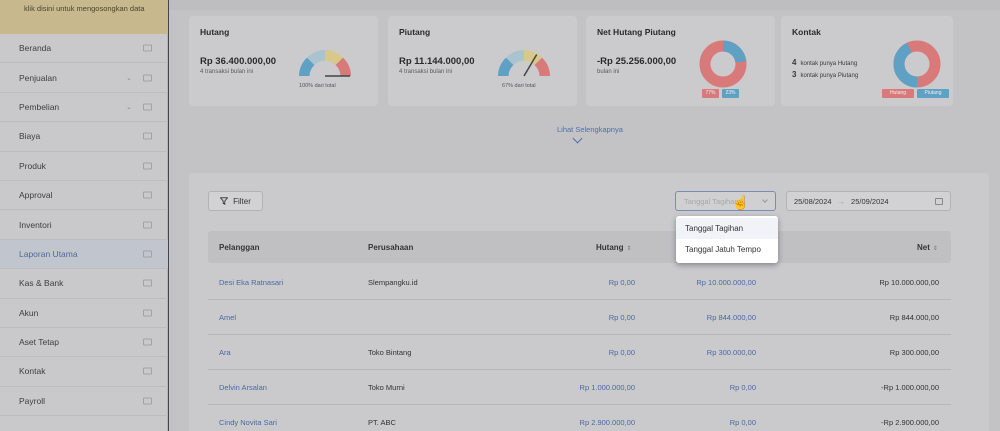 Image resolution: width=1000 pixels, height=431 pixels. What do you see at coordinates (84, 284) in the screenshot?
I see `sidebar-item-kas-bank: Kas & Bank` at bounding box center [84, 284].